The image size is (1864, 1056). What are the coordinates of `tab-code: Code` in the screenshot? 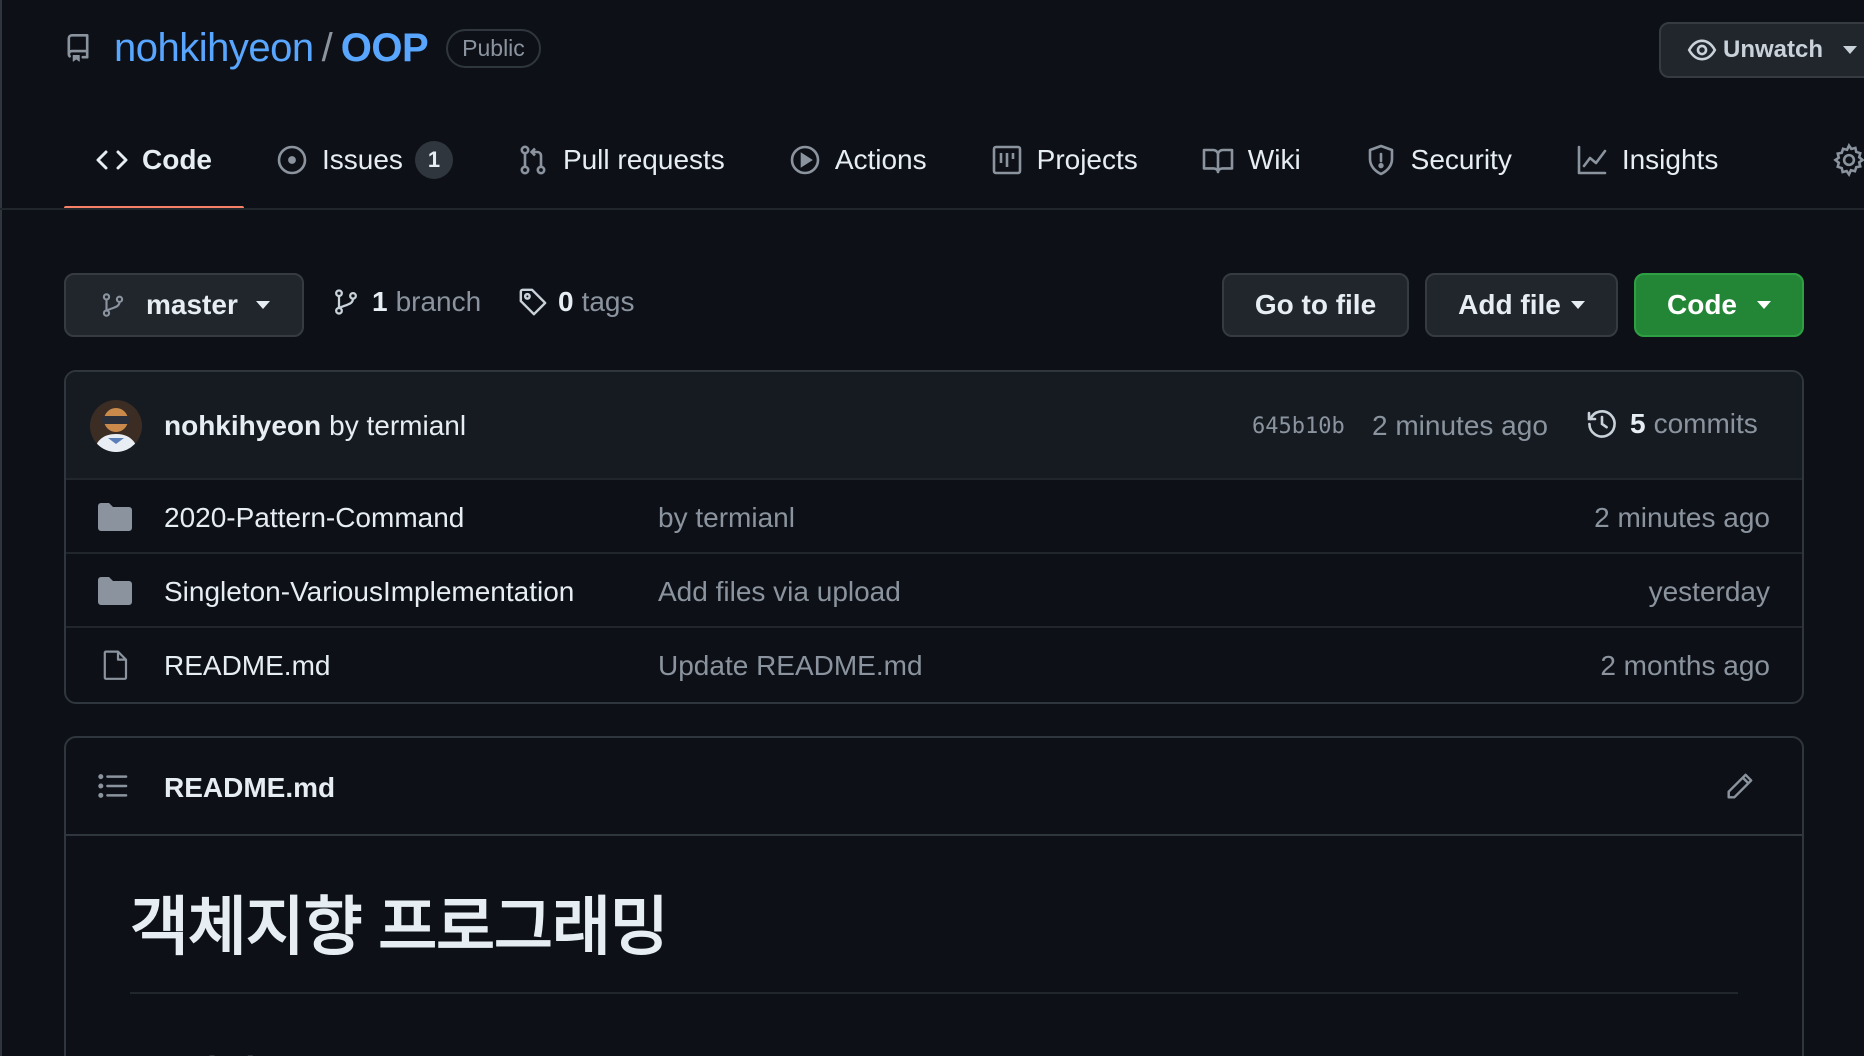 It's located at (154, 170).